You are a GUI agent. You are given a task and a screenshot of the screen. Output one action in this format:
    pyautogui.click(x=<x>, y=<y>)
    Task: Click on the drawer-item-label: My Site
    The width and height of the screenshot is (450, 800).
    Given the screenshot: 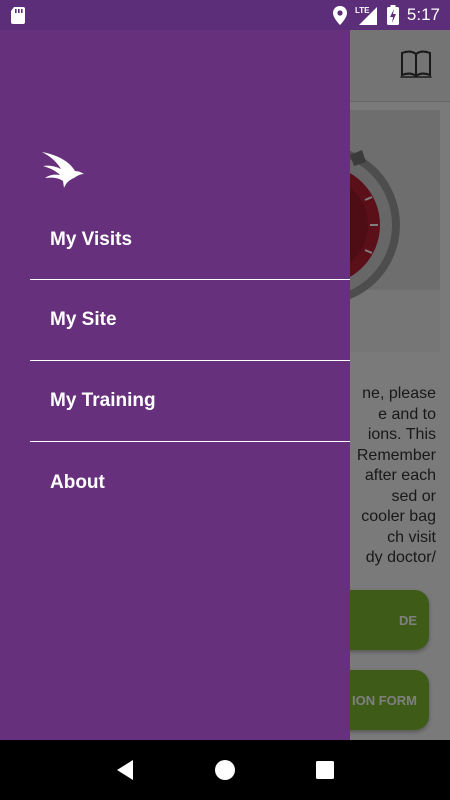 What is the action you would take?
    pyautogui.click(x=83, y=319)
    